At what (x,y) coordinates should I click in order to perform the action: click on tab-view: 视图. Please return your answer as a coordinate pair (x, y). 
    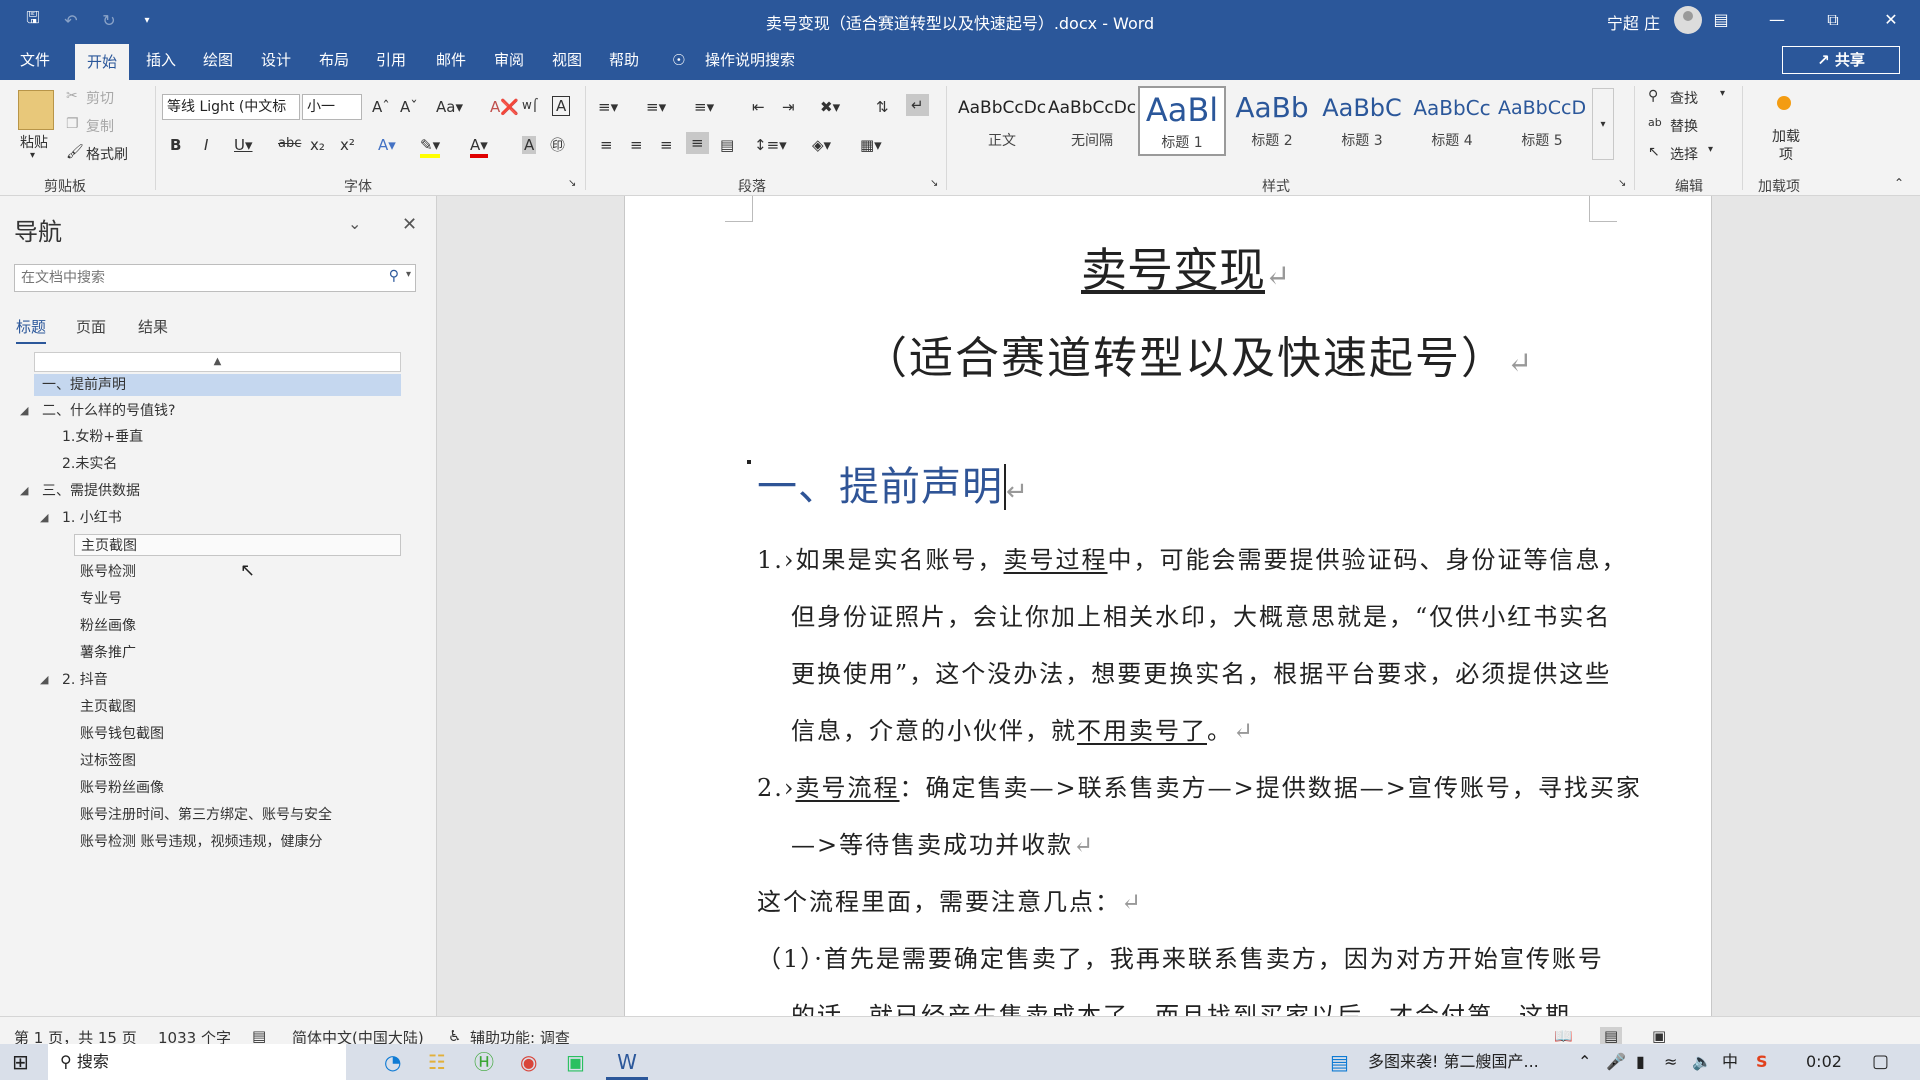
    Looking at the image, I should click on (567, 60).